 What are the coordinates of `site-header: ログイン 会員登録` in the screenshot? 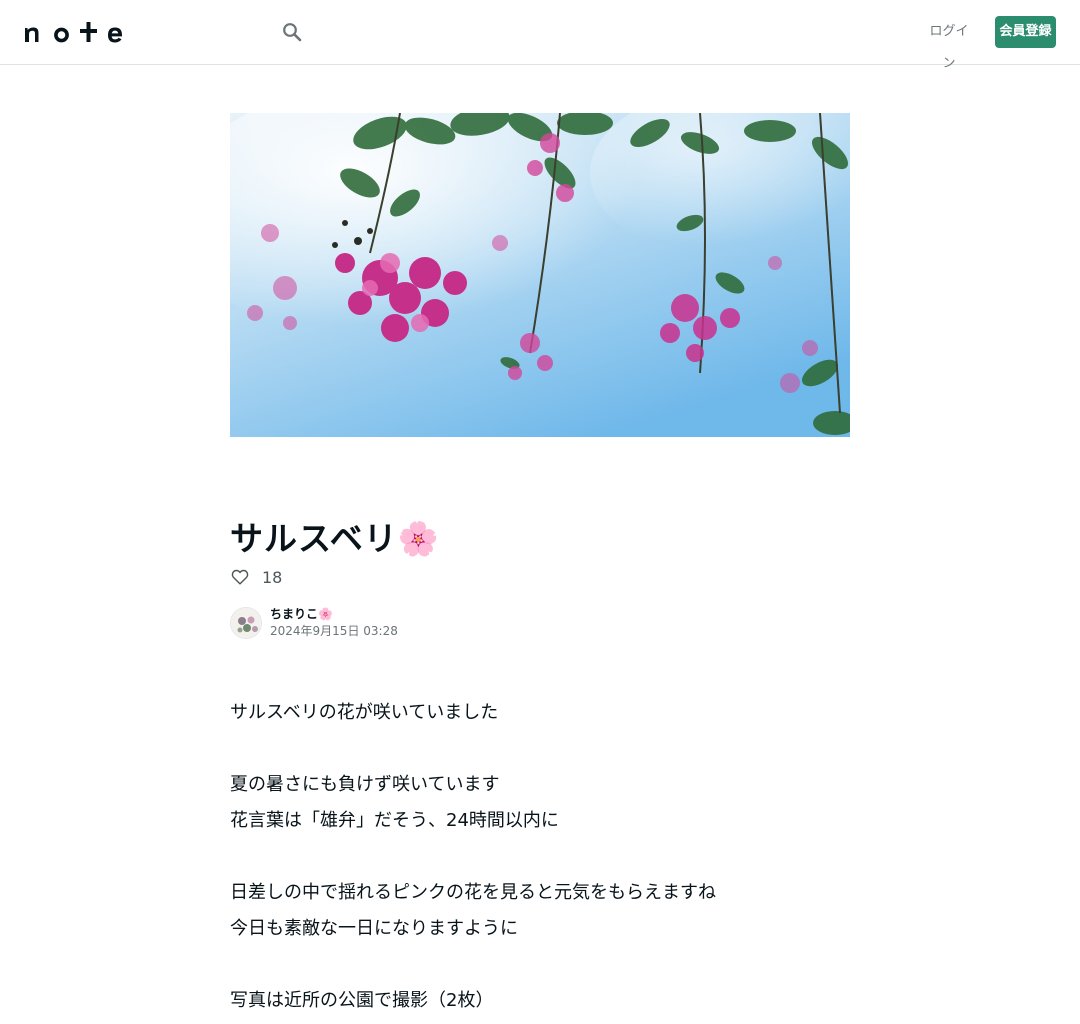 It's located at (540, 35).